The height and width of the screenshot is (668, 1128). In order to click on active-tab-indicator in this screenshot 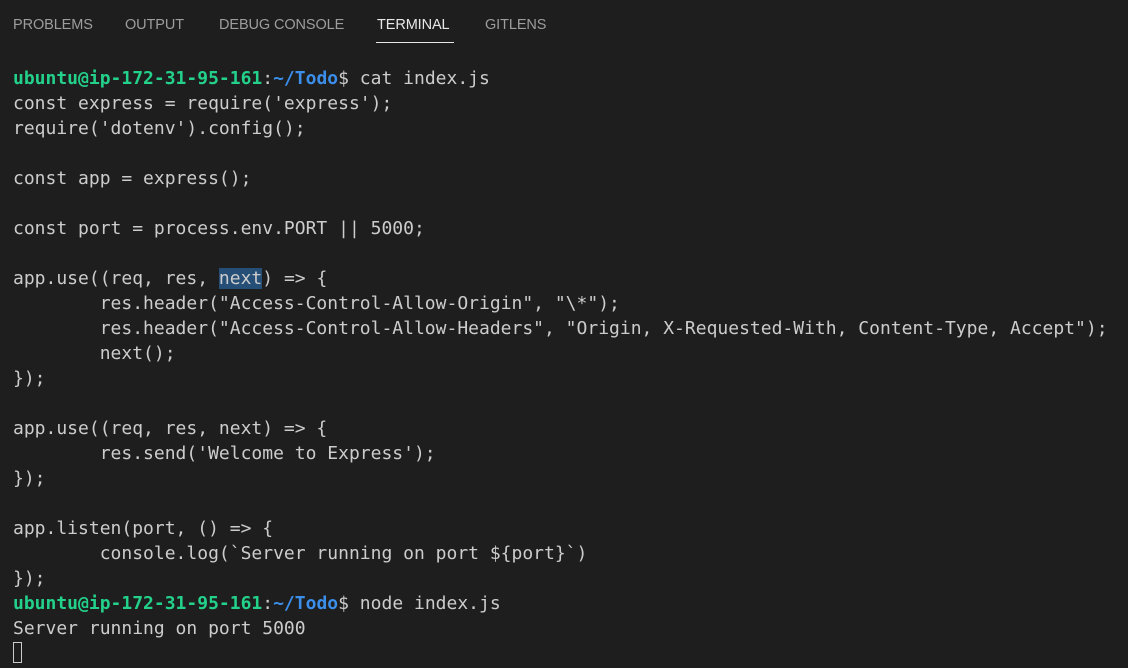, I will do `click(415, 42)`.